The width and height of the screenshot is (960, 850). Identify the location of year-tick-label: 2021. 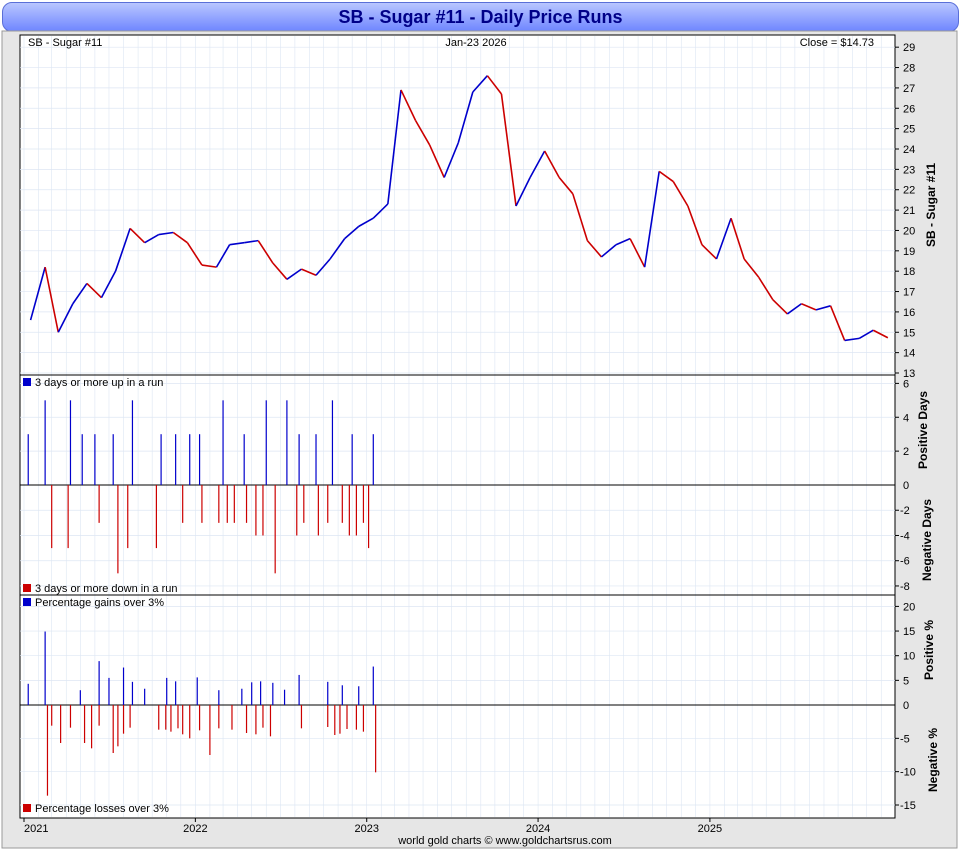
(36, 829).